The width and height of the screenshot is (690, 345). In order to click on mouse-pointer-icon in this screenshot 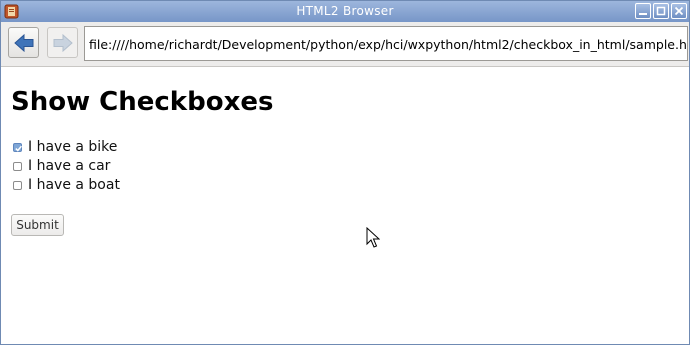, I will do `click(373, 239)`.